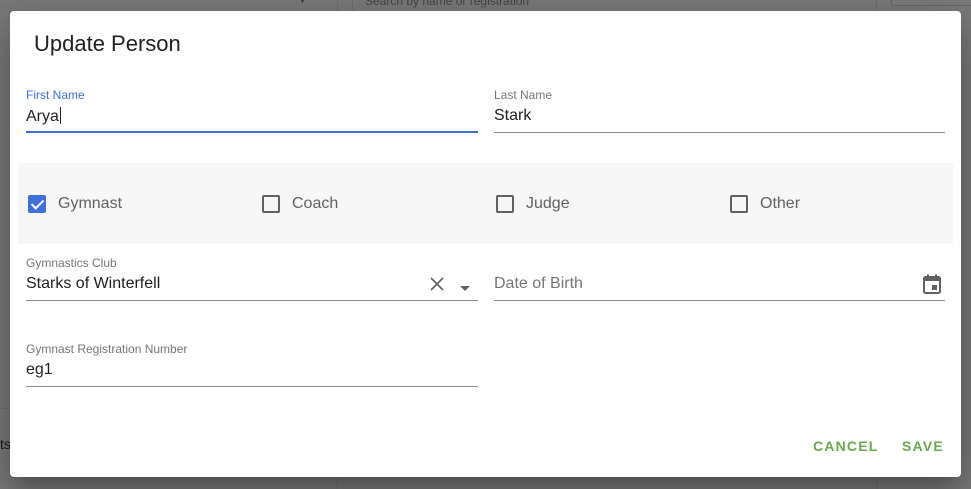  I want to click on close-icon, so click(437, 286).